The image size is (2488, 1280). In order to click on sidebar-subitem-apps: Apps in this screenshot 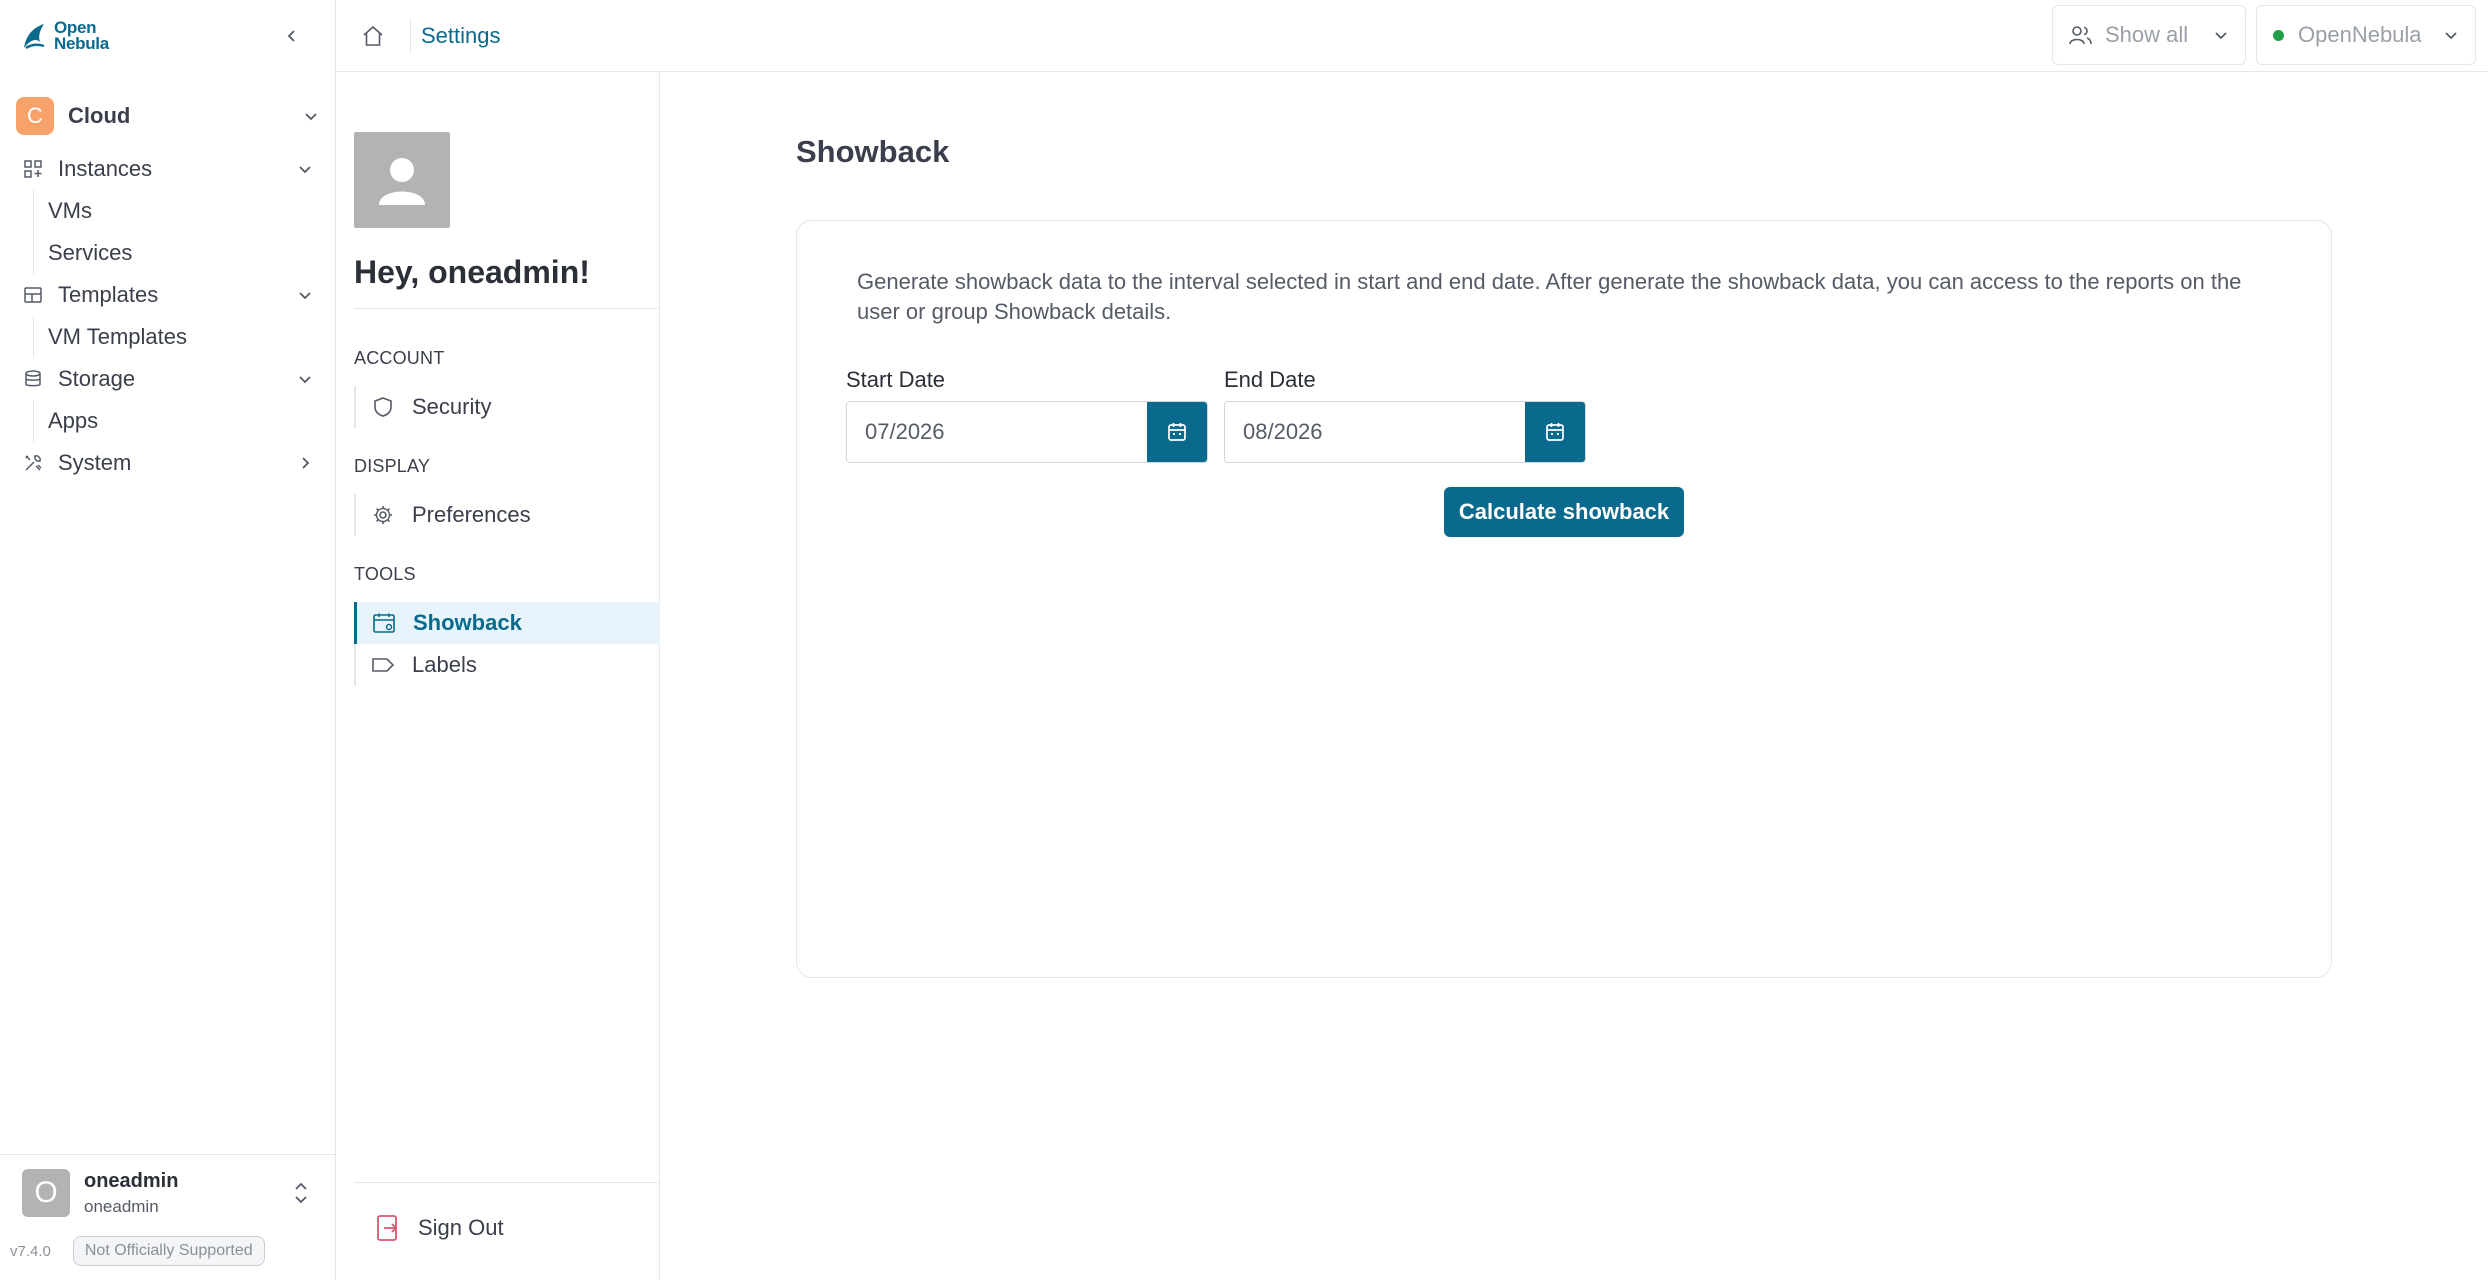, I will do `click(184, 421)`.